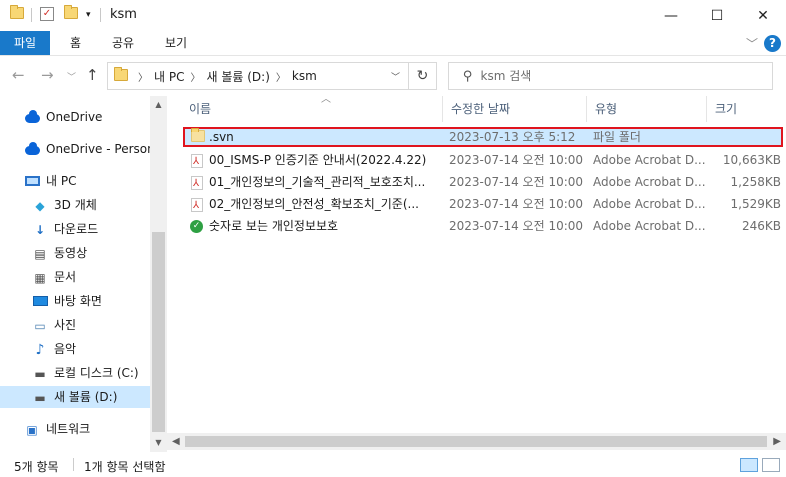 The image size is (786, 477). What do you see at coordinates (176, 441) in the screenshot?
I see `scroll-left-icon: ◀` at bounding box center [176, 441].